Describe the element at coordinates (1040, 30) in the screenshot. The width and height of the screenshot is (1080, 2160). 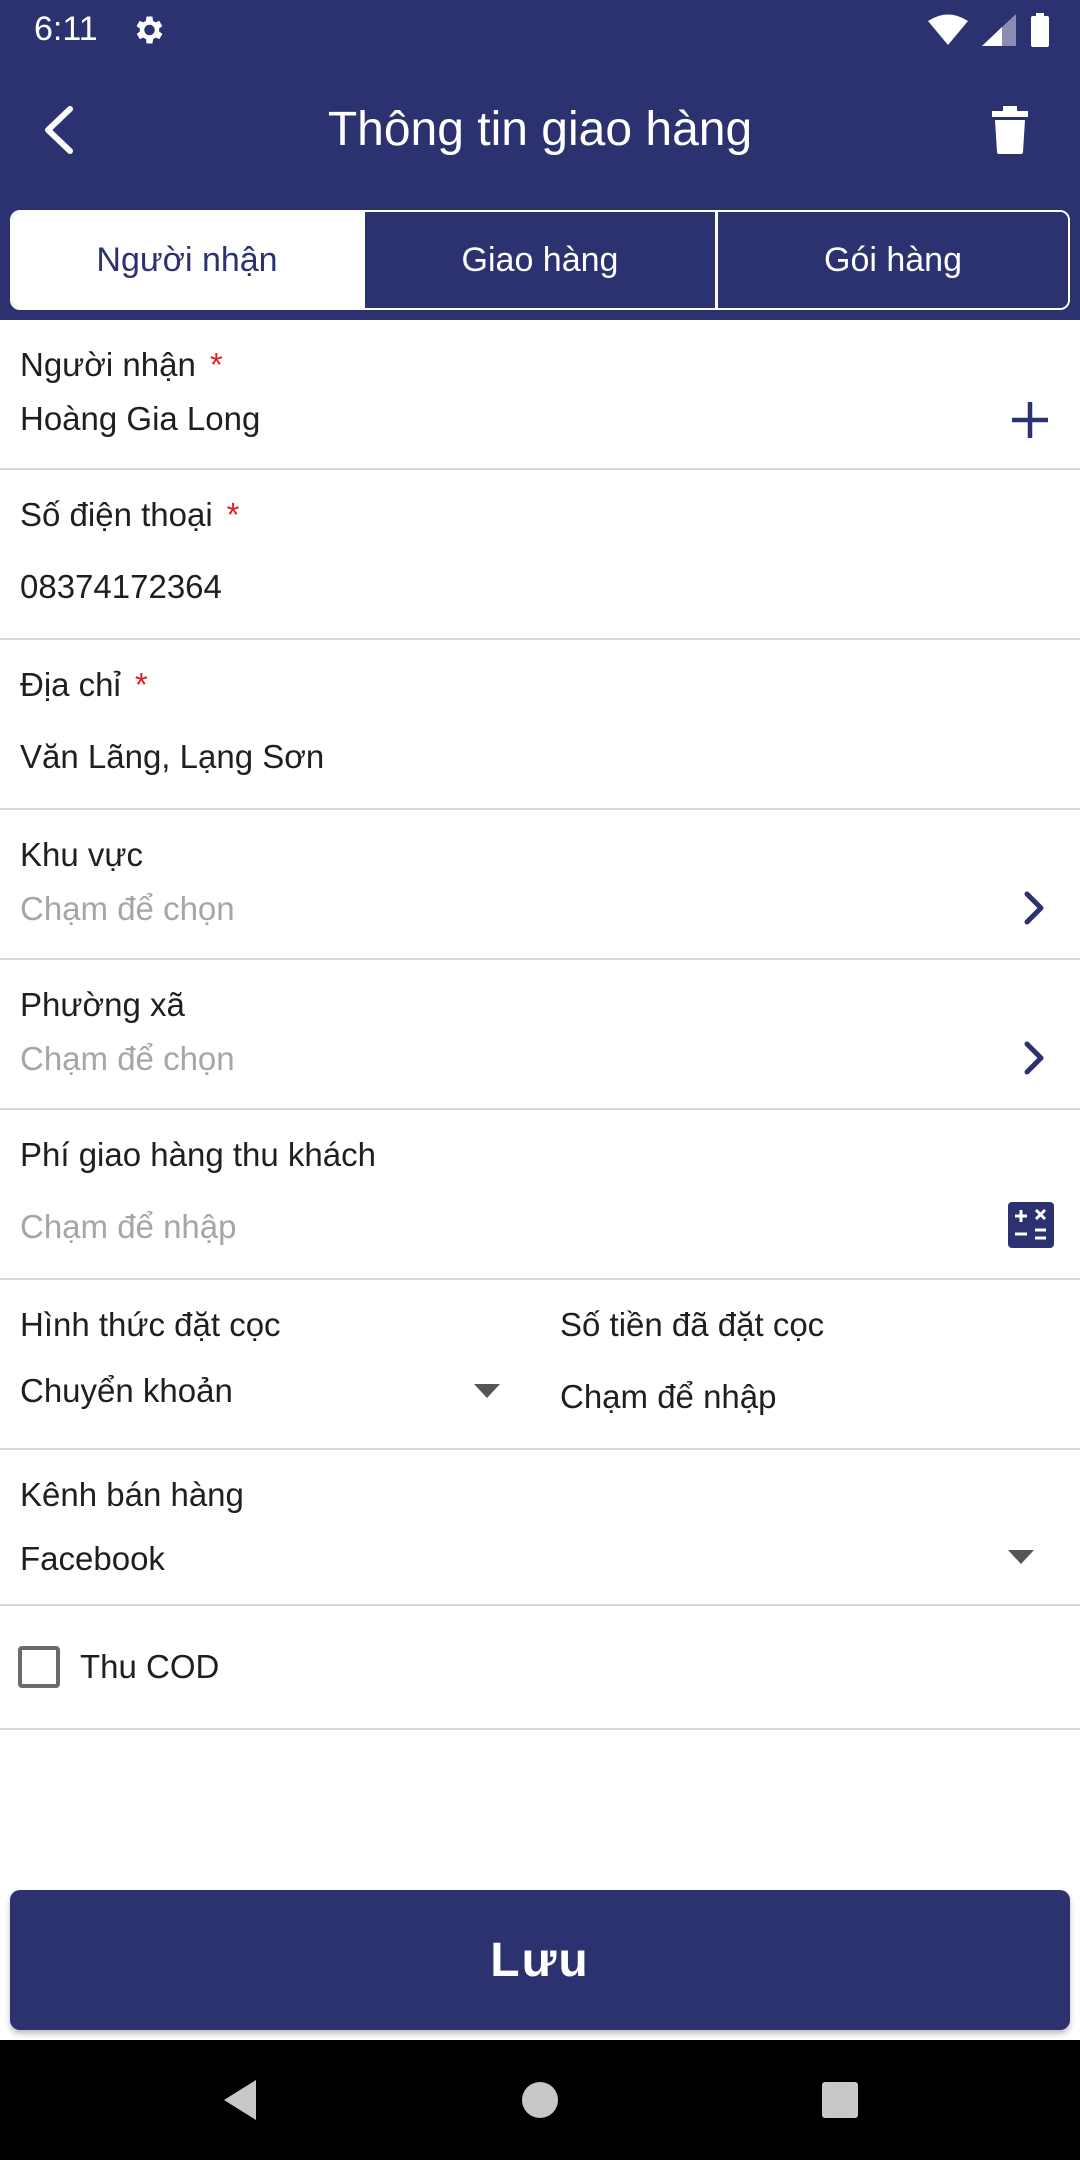
I see `battery-icon` at that location.